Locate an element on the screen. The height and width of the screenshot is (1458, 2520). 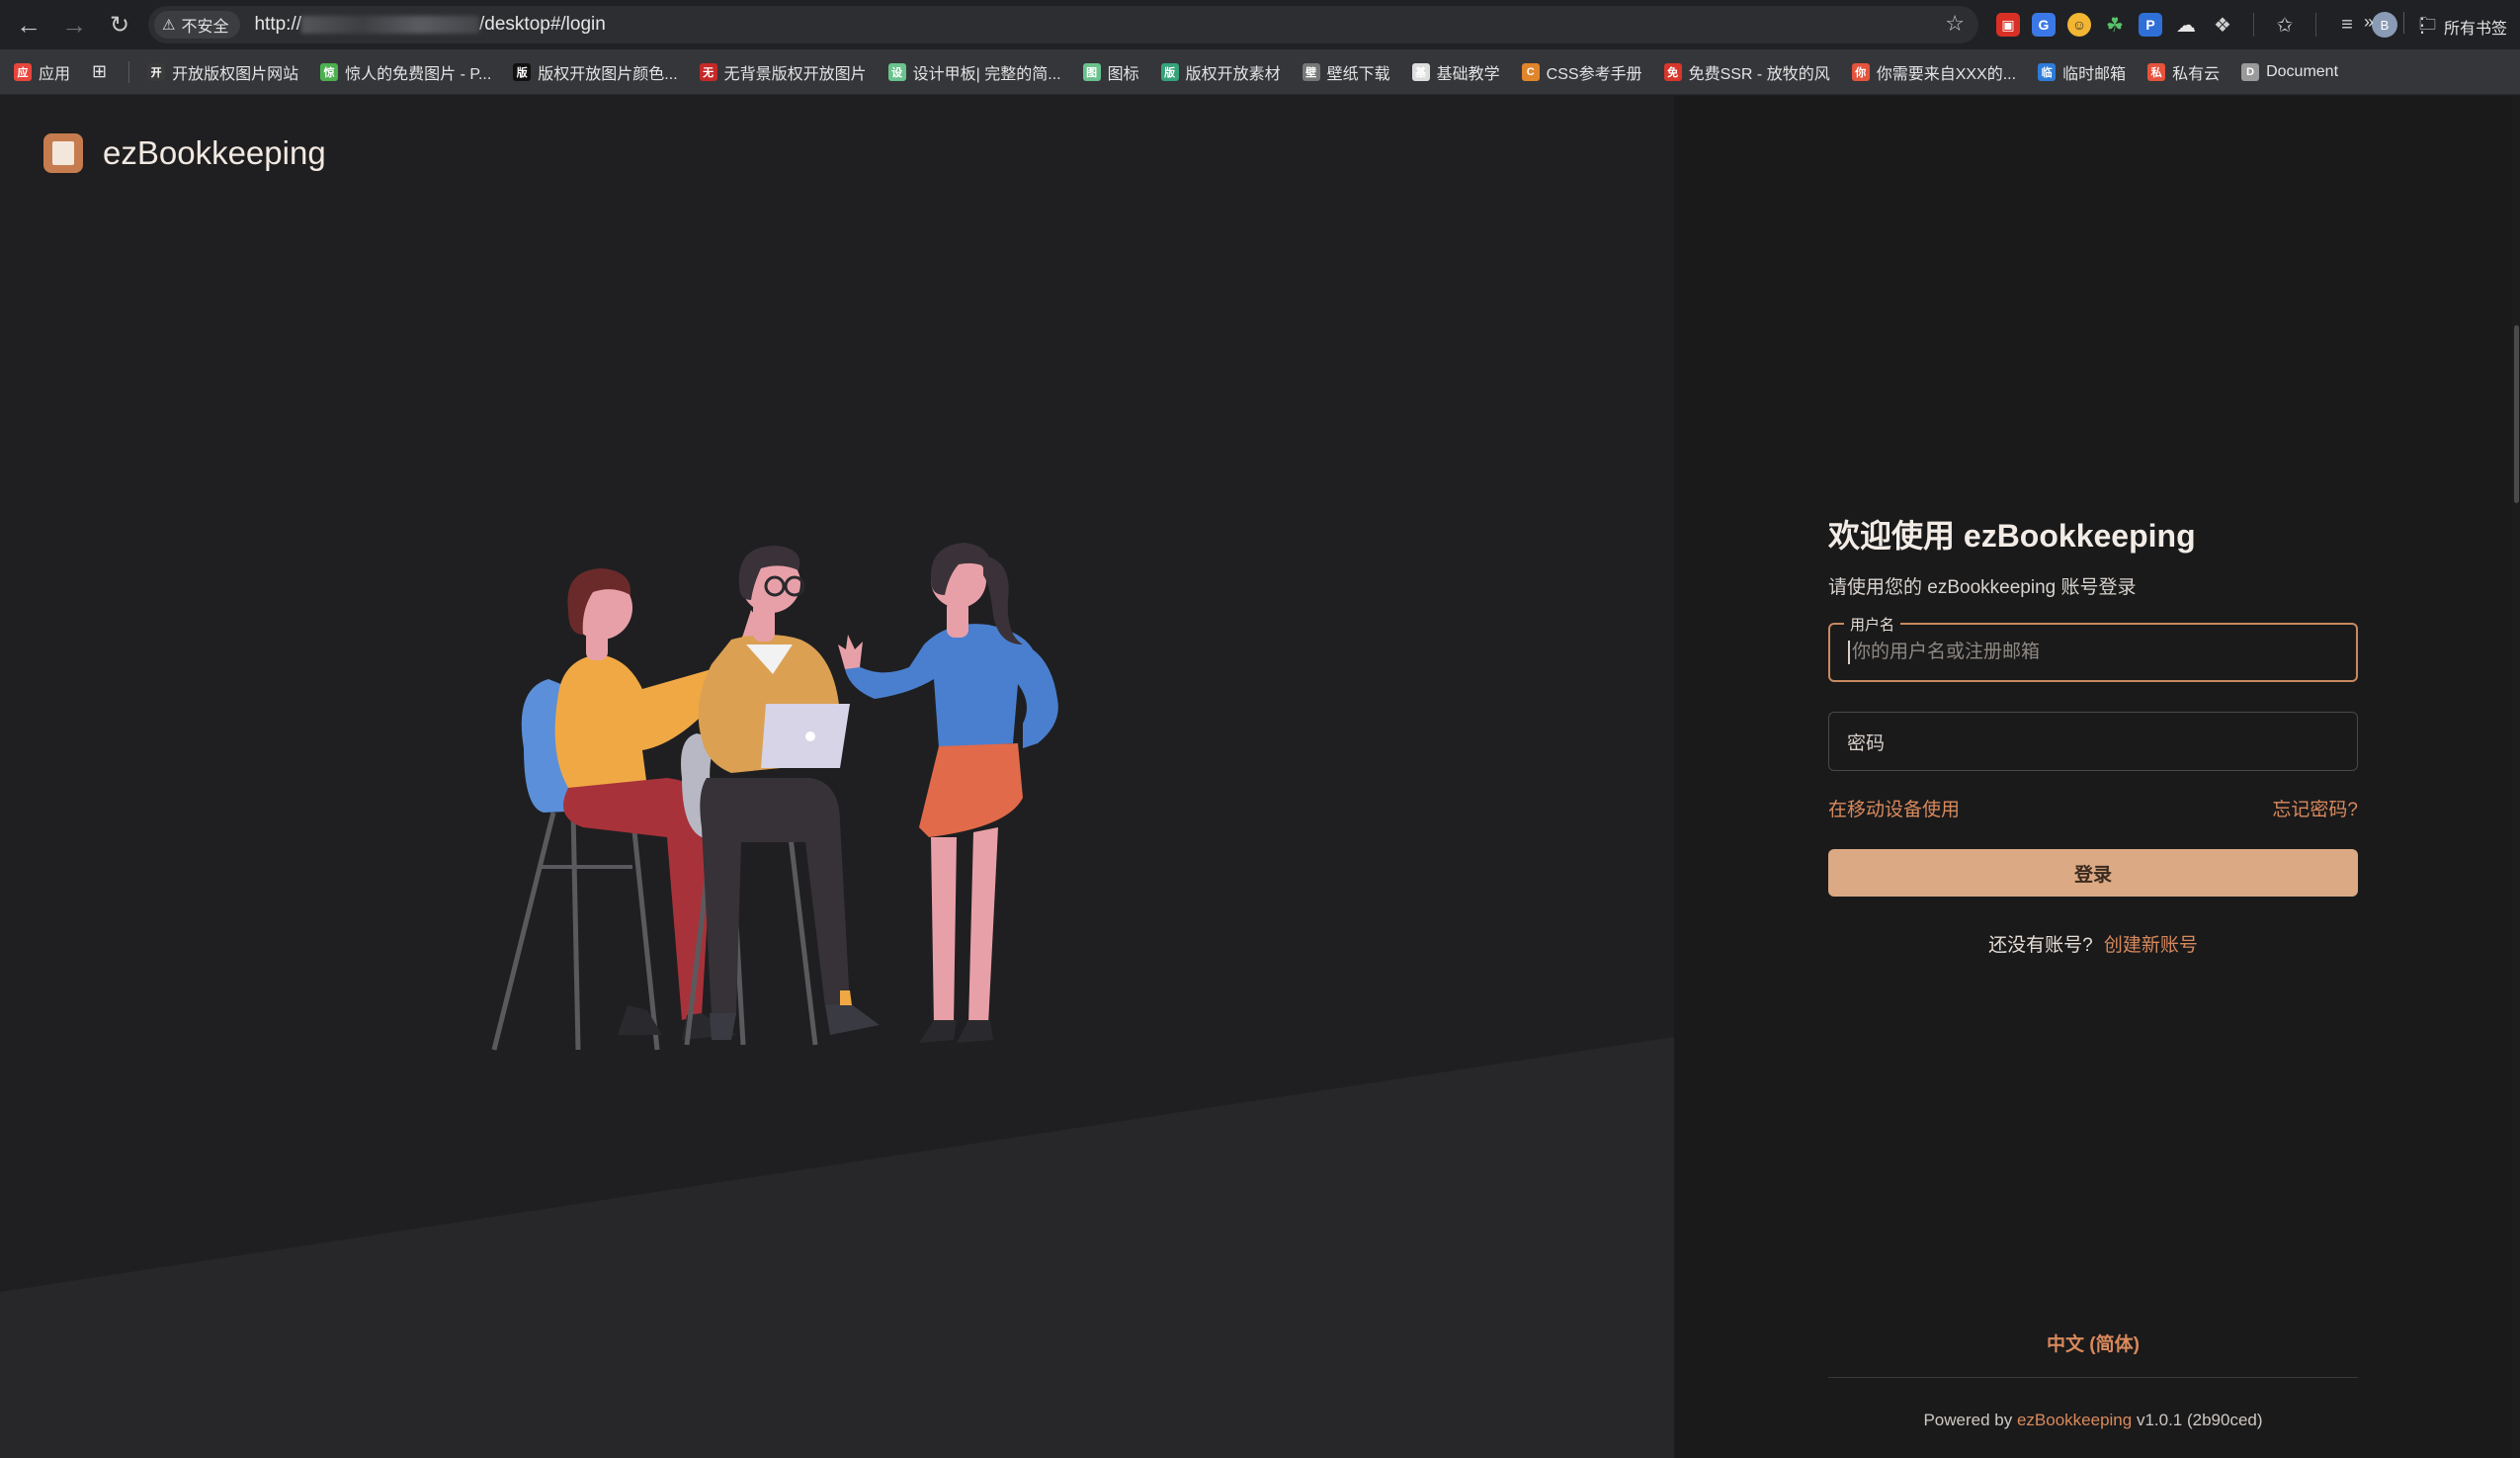
address-bar: ⚠ 不安全 http:// /desktop#/login ☆ is located at coordinates (1063, 24).